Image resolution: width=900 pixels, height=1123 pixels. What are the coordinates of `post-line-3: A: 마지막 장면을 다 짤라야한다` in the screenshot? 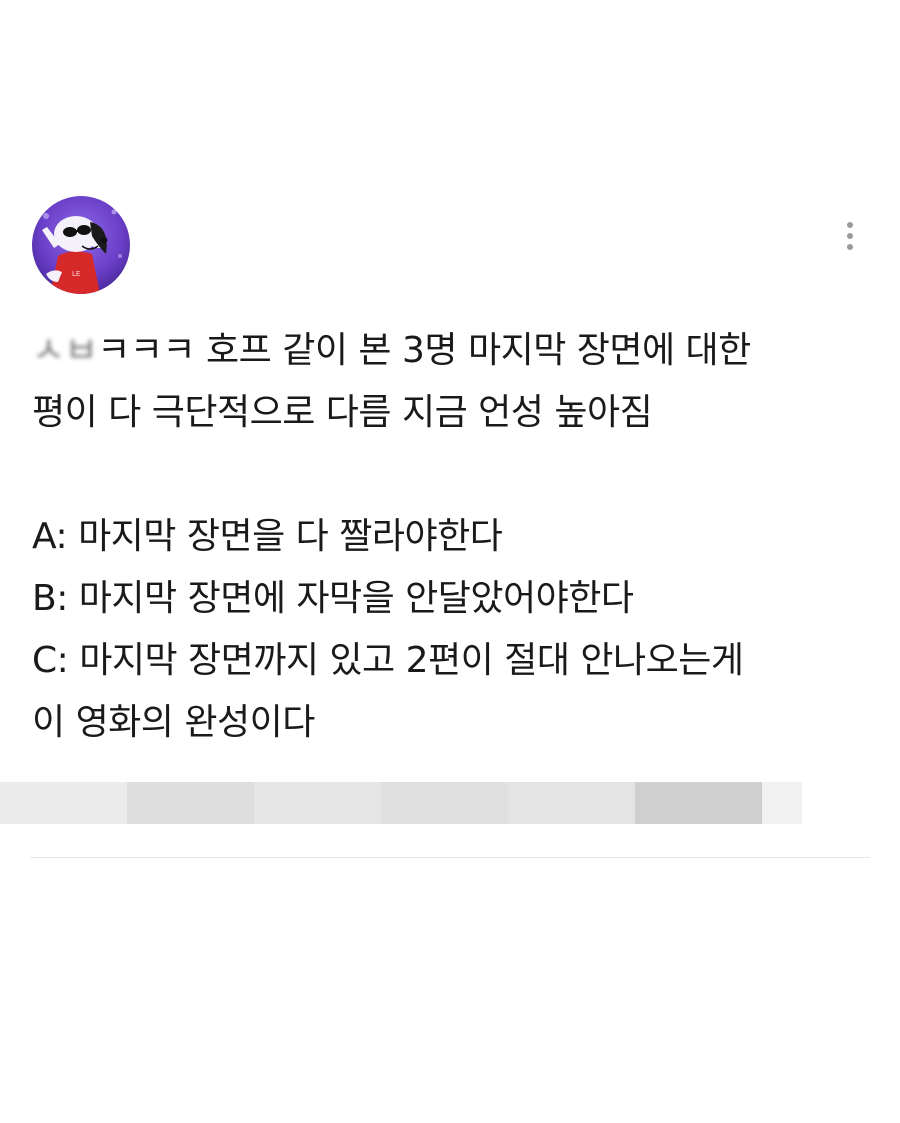 It's located at (267, 536).